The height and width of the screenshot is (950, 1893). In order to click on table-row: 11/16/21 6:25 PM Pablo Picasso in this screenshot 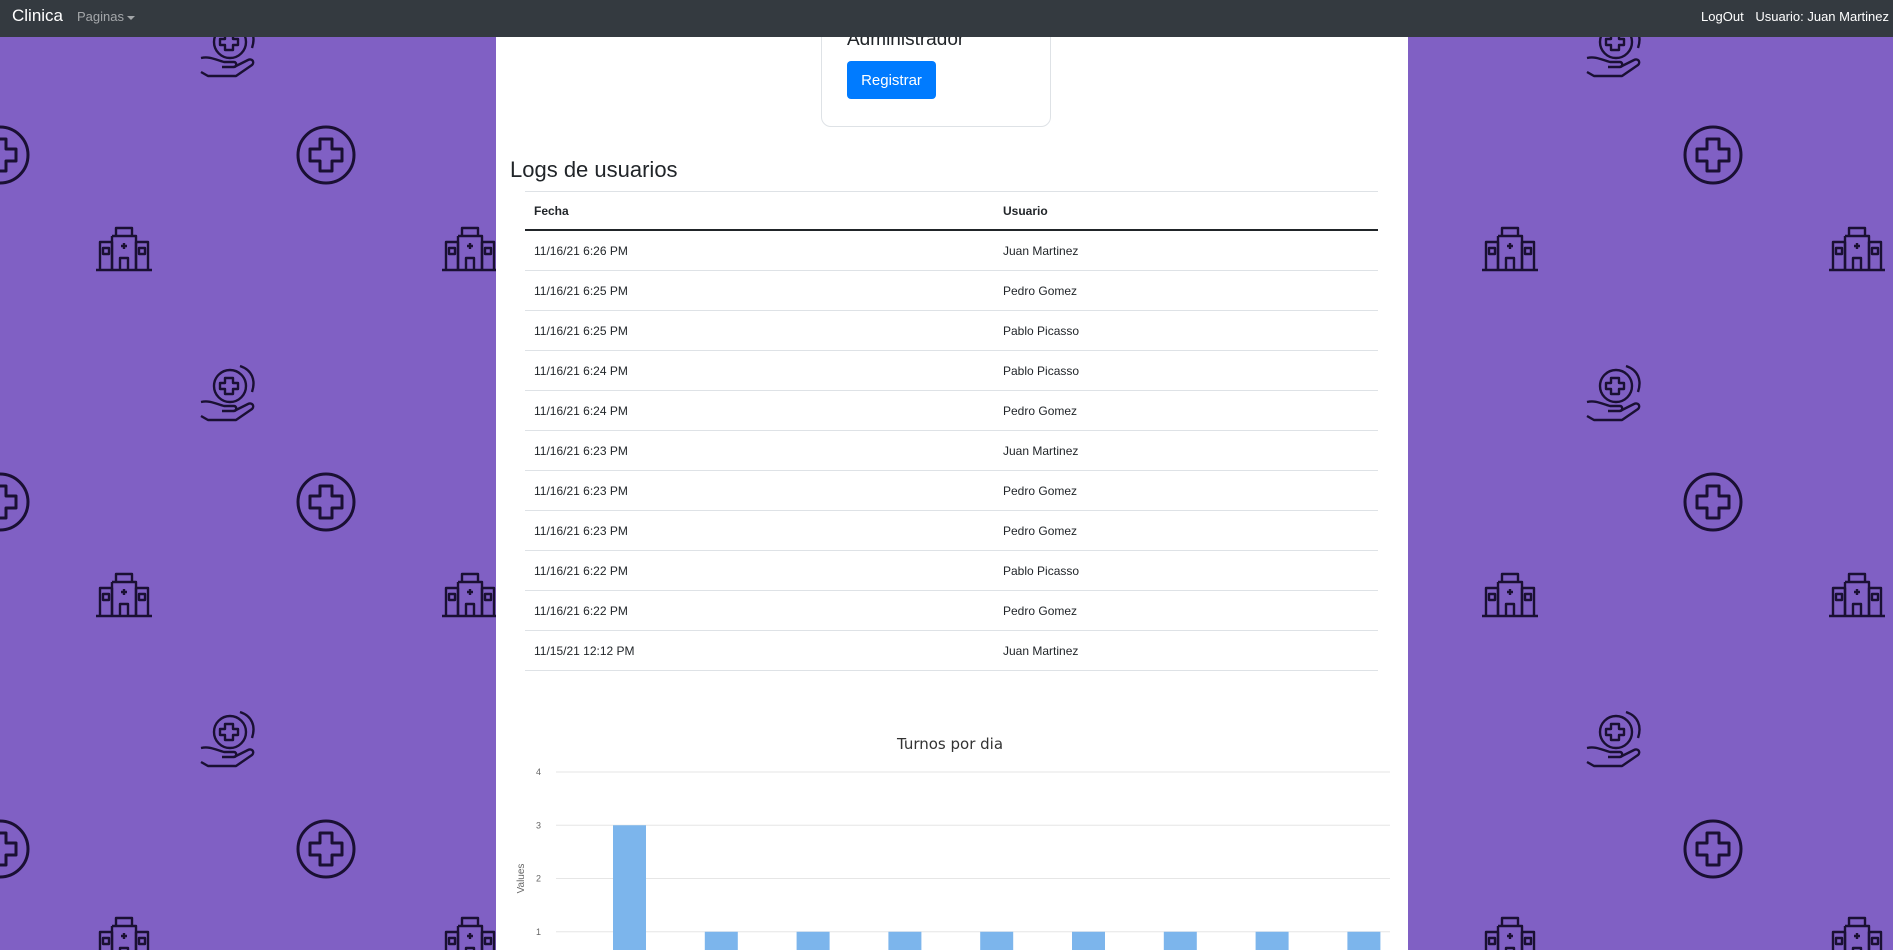, I will do `click(951, 330)`.